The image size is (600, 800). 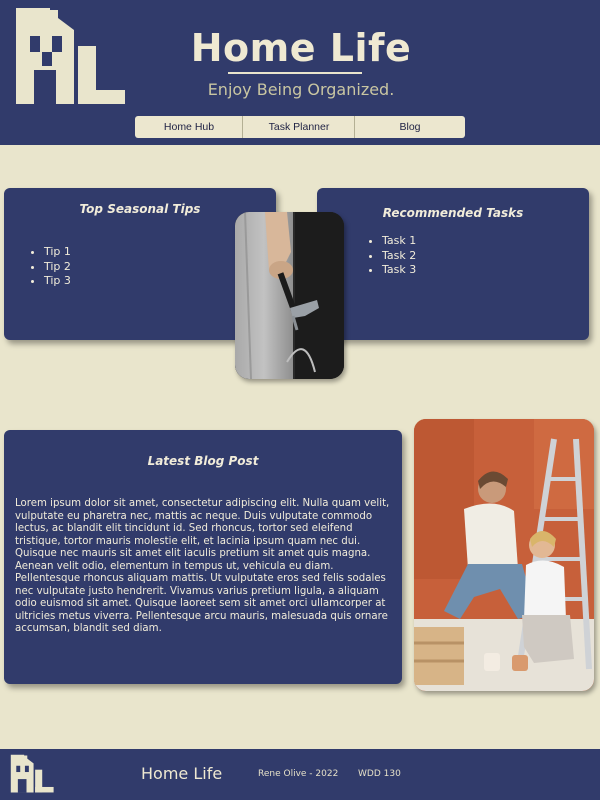 What do you see at coordinates (453, 213) in the screenshot?
I see `recommended-tasks-title: Recommended Tasks` at bounding box center [453, 213].